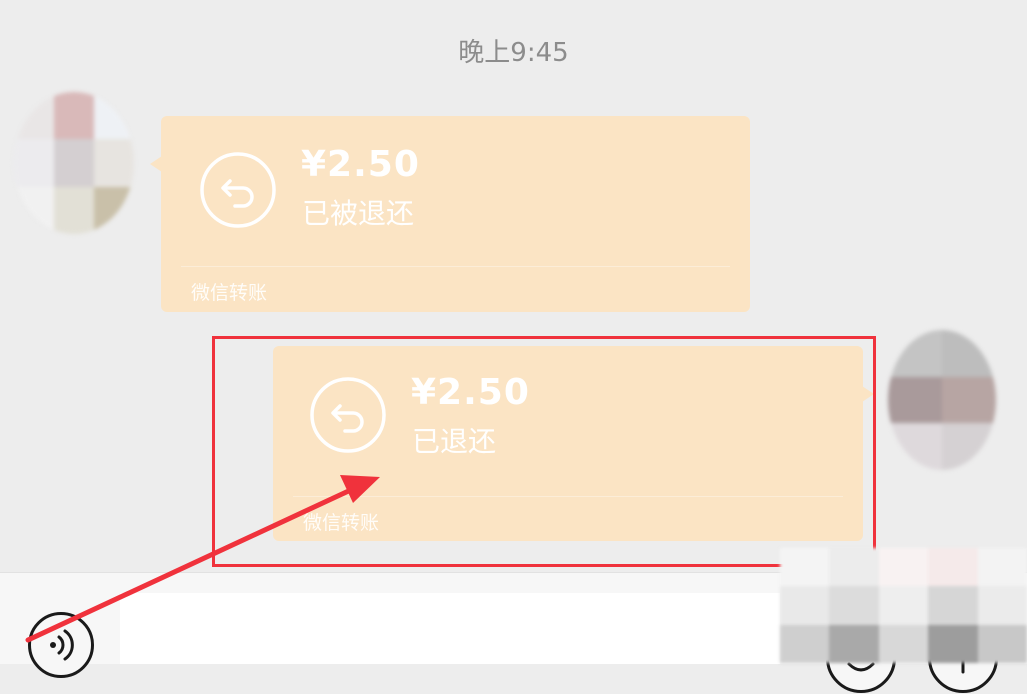  What do you see at coordinates (513, 53) in the screenshot?
I see `chat-timestamp: 晚上9:45` at bounding box center [513, 53].